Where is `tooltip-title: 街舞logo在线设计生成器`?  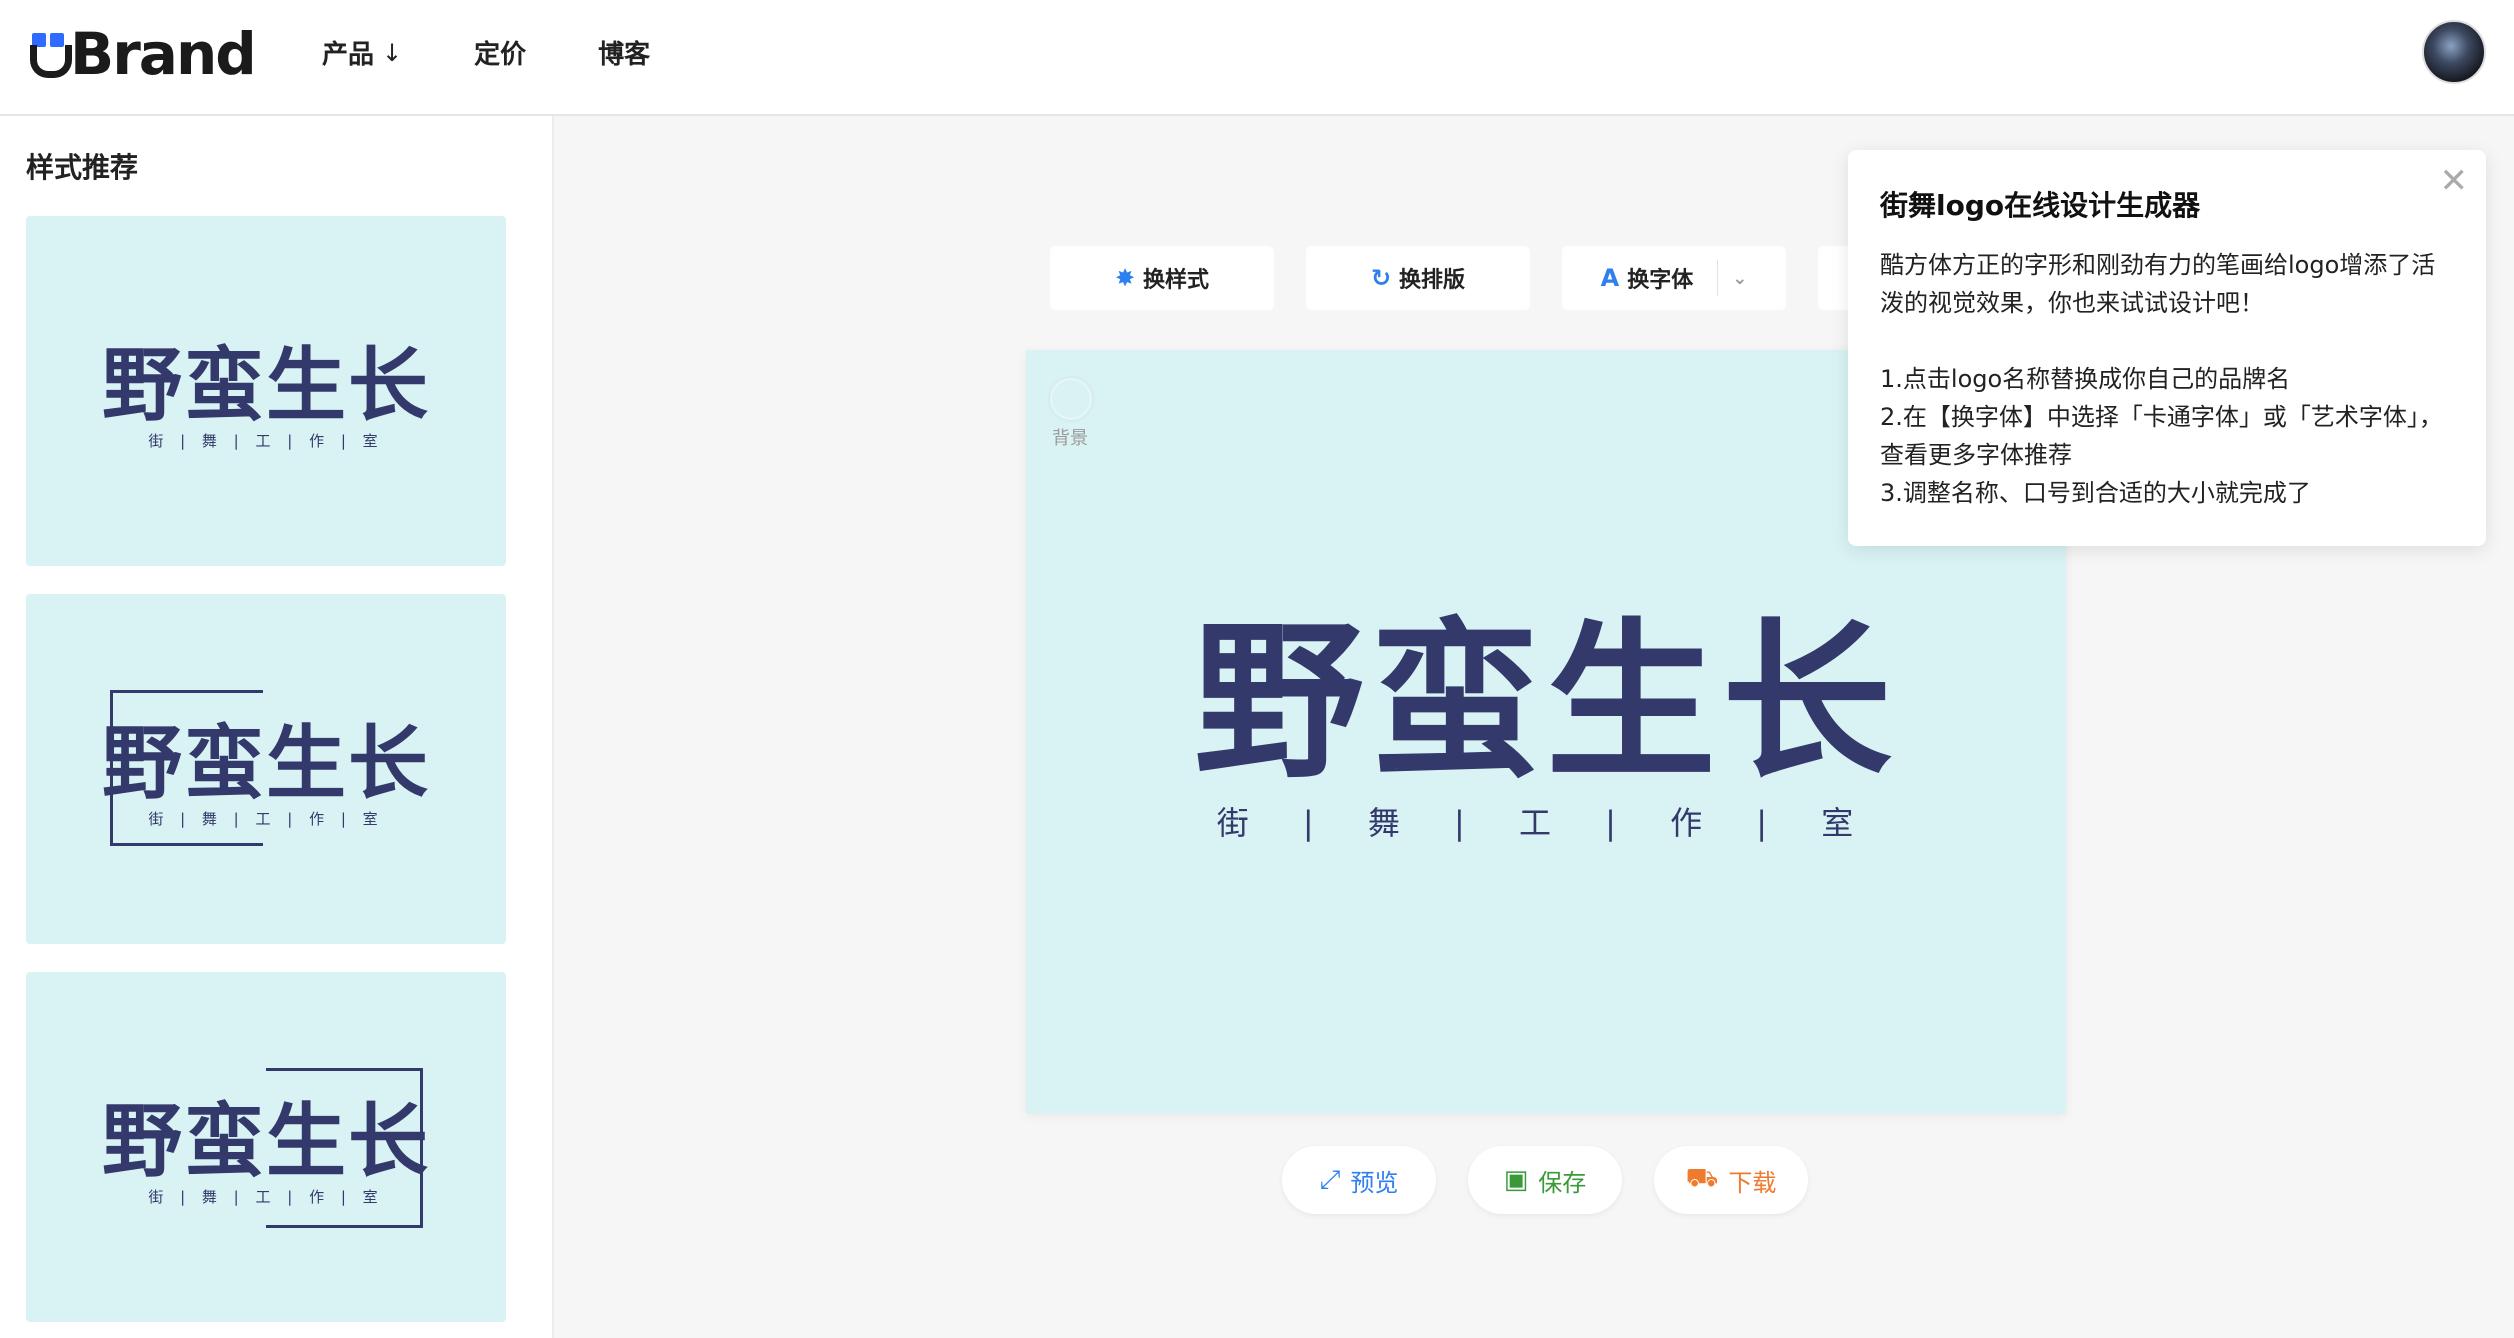
tooltip-title: 街舞logo在线设计生成器 is located at coordinates (2040, 205).